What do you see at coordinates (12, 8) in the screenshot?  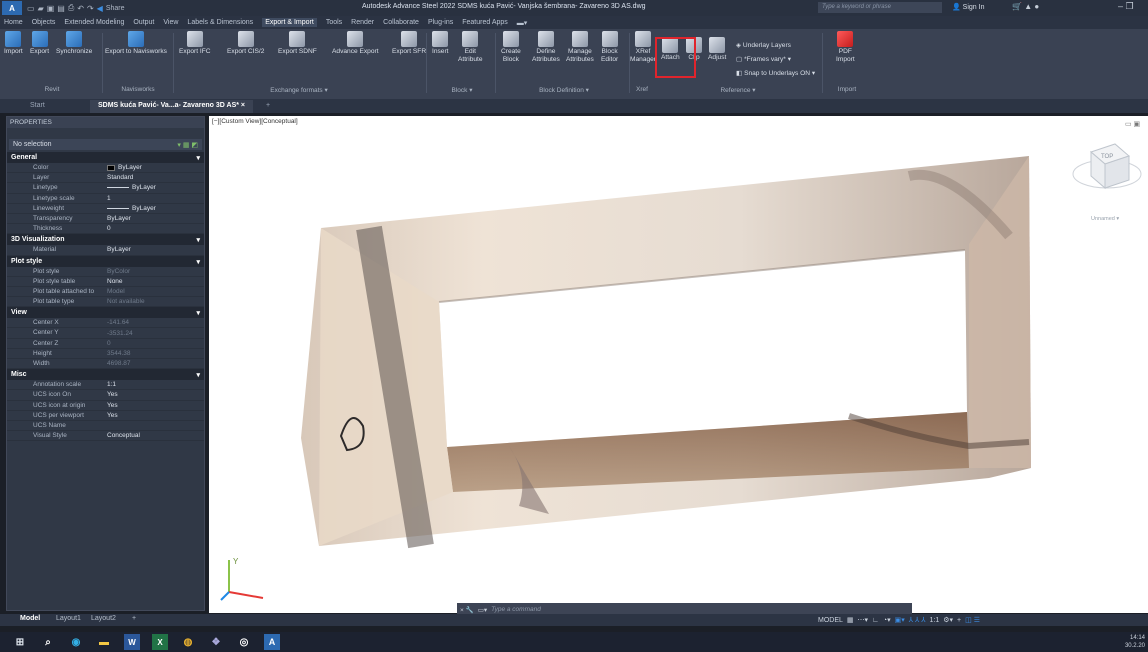 I see `app-logo: A` at bounding box center [12, 8].